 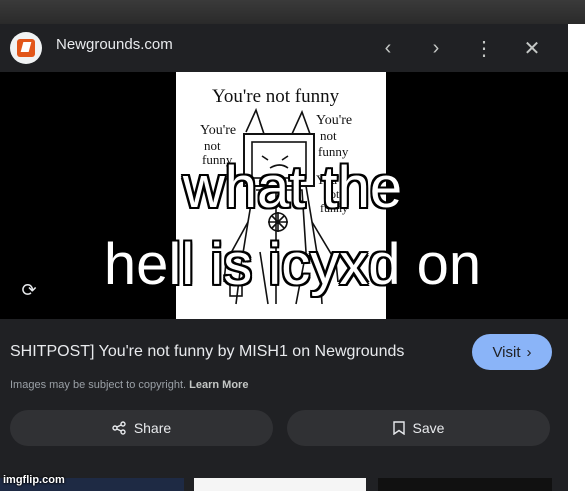 What do you see at coordinates (328, 135) in the screenshot?
I see `drawing-right-2: not` at bounding box center [328, 135].